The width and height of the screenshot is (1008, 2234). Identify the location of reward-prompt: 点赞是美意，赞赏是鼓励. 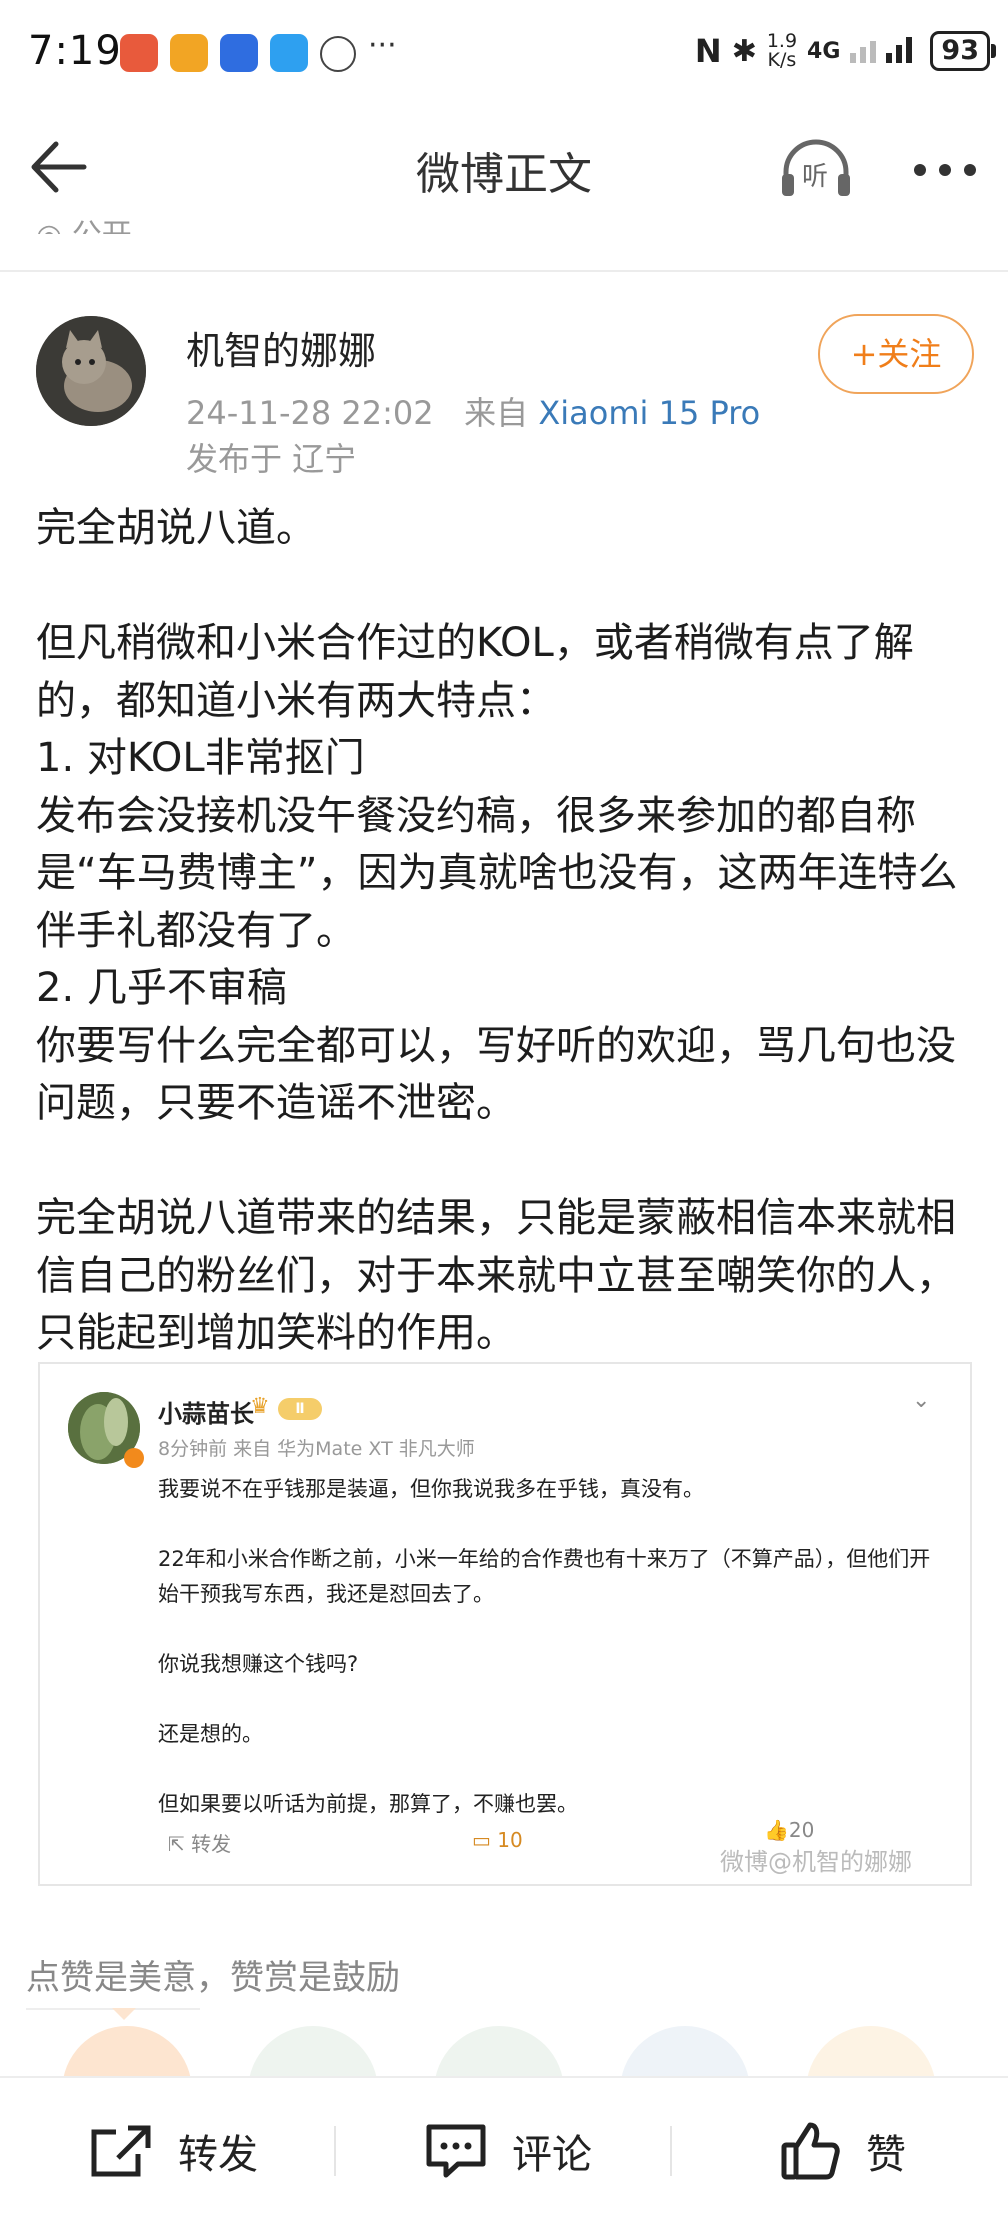
(213, 1978).